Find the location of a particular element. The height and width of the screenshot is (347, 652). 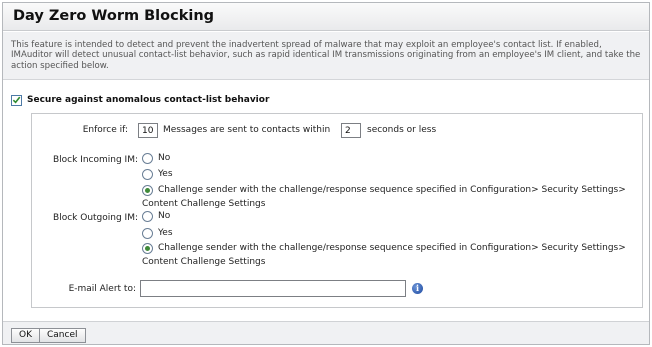

messages-count-input is located at coordinates (148, 130).